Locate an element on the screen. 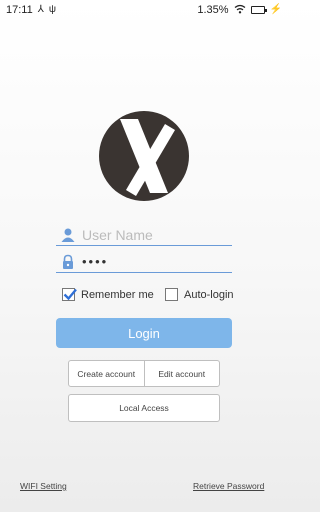 This screenshot has height=512, width=320. battery-percent: 1.35% is located at coordinates (213, 10).